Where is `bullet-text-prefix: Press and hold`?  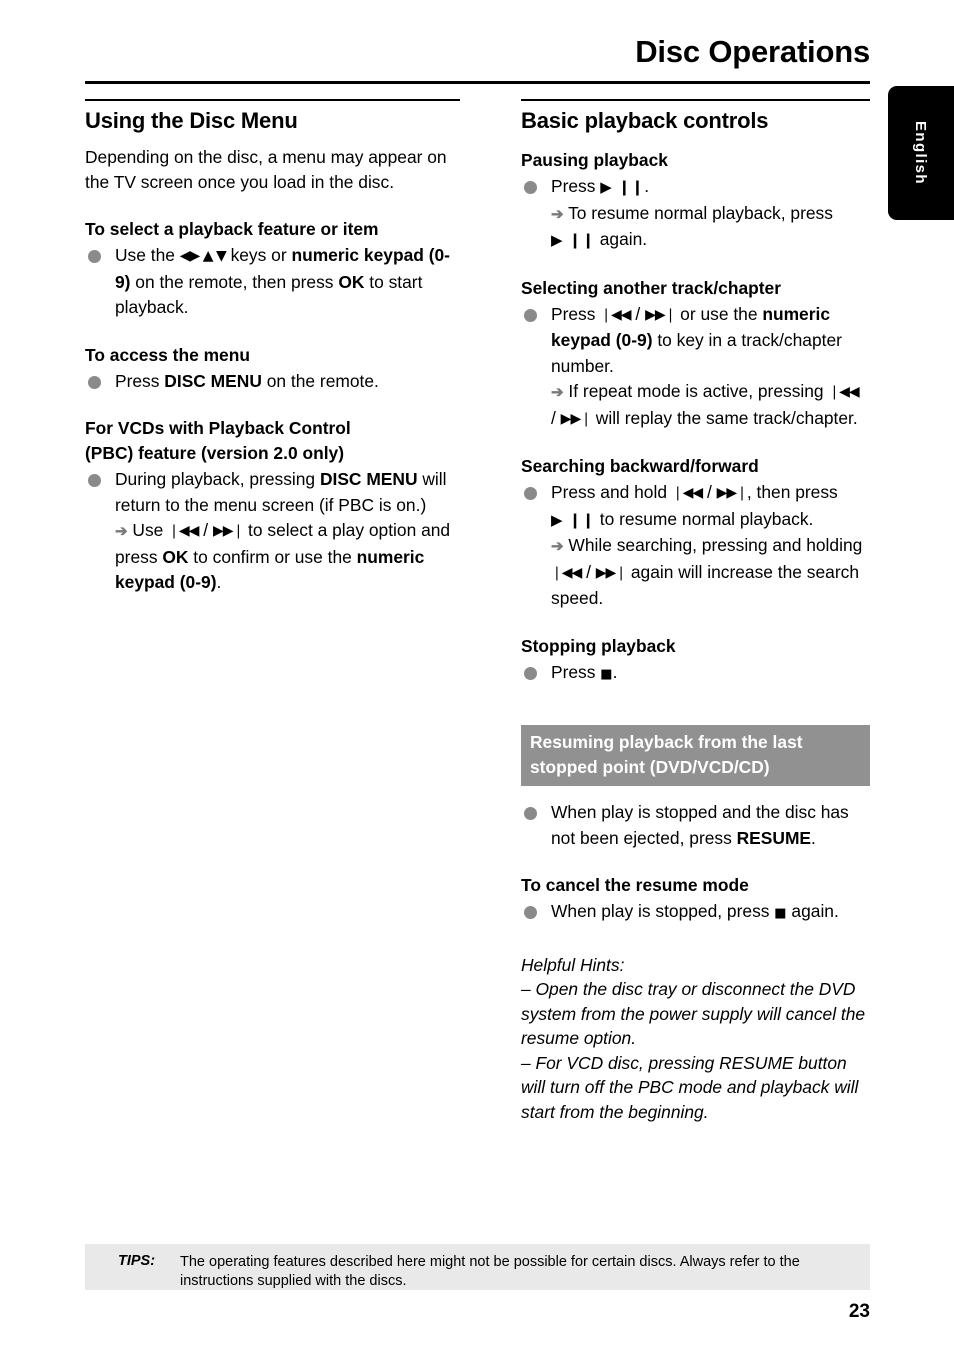 bullet-text-prefix: Press and hold is located at coordinates (611, 492).